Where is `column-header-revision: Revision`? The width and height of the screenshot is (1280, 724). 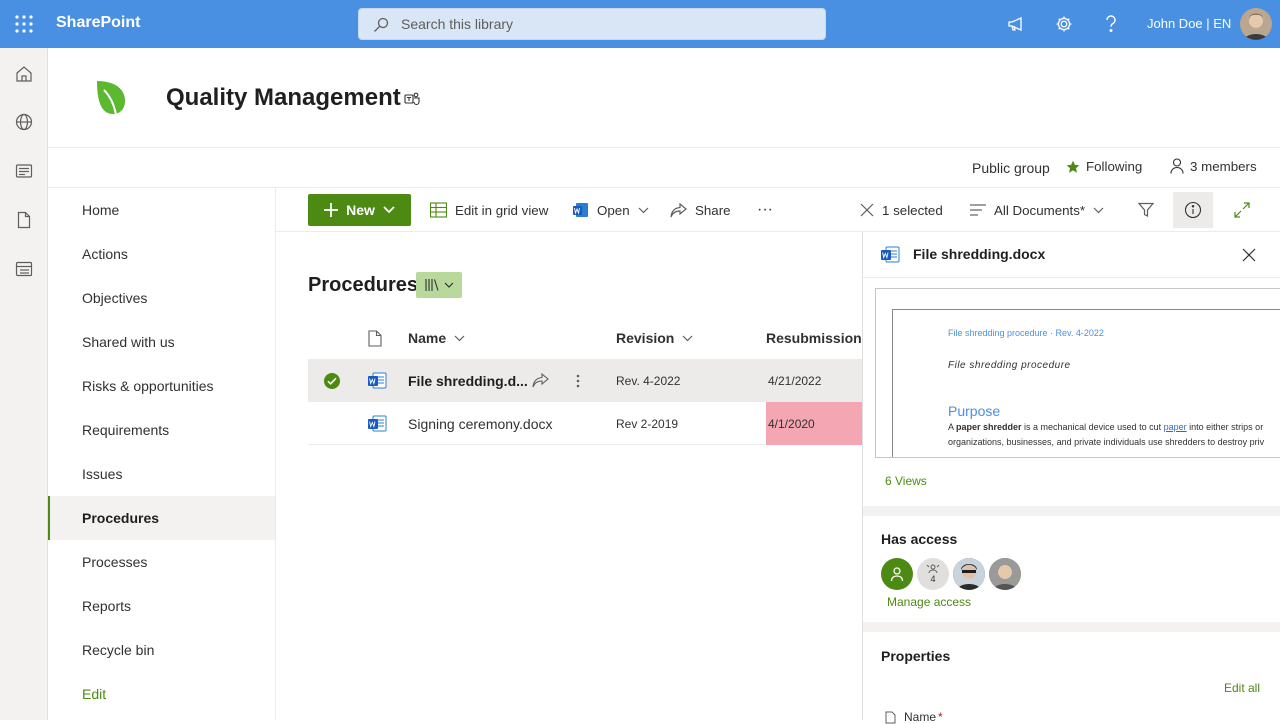
column-header-revision: Revision is located at coordinates (654, 338).